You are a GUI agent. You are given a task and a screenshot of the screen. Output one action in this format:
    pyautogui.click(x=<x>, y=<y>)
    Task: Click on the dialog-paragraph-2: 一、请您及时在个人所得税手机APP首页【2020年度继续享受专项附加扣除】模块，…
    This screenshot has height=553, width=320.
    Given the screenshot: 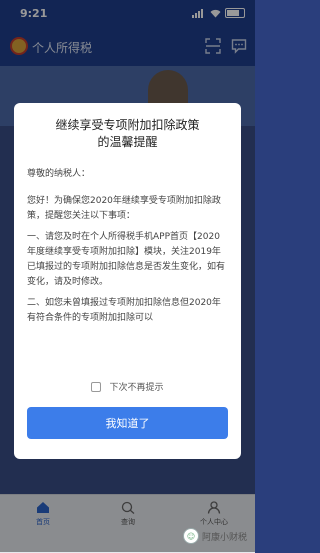 What is the action you would take?
    pyautogui.click(x=127, y=260)
    